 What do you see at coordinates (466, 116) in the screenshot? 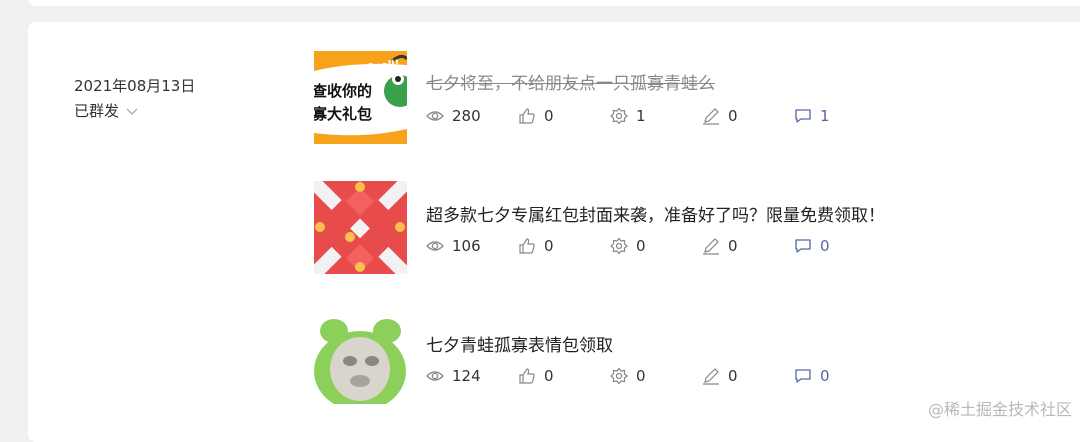
I see `views-count: 280` at bounding box center [466, 116].